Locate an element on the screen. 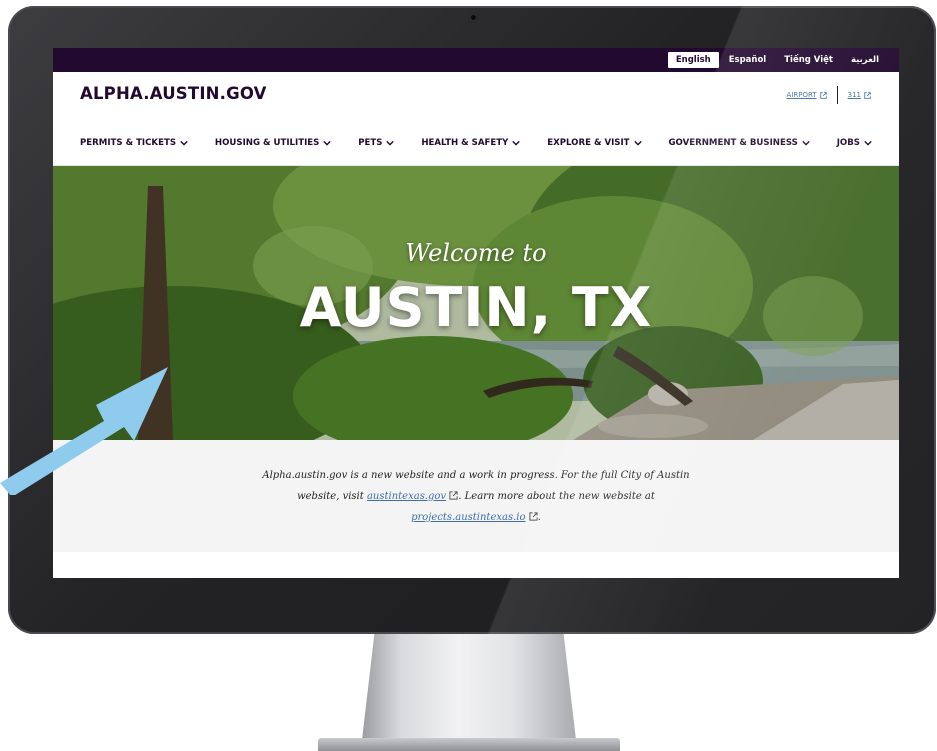 The width and height of the screenshot is (937, 751). nav-label: EXPLORE & VISIT is located at coordinates (588, 142).